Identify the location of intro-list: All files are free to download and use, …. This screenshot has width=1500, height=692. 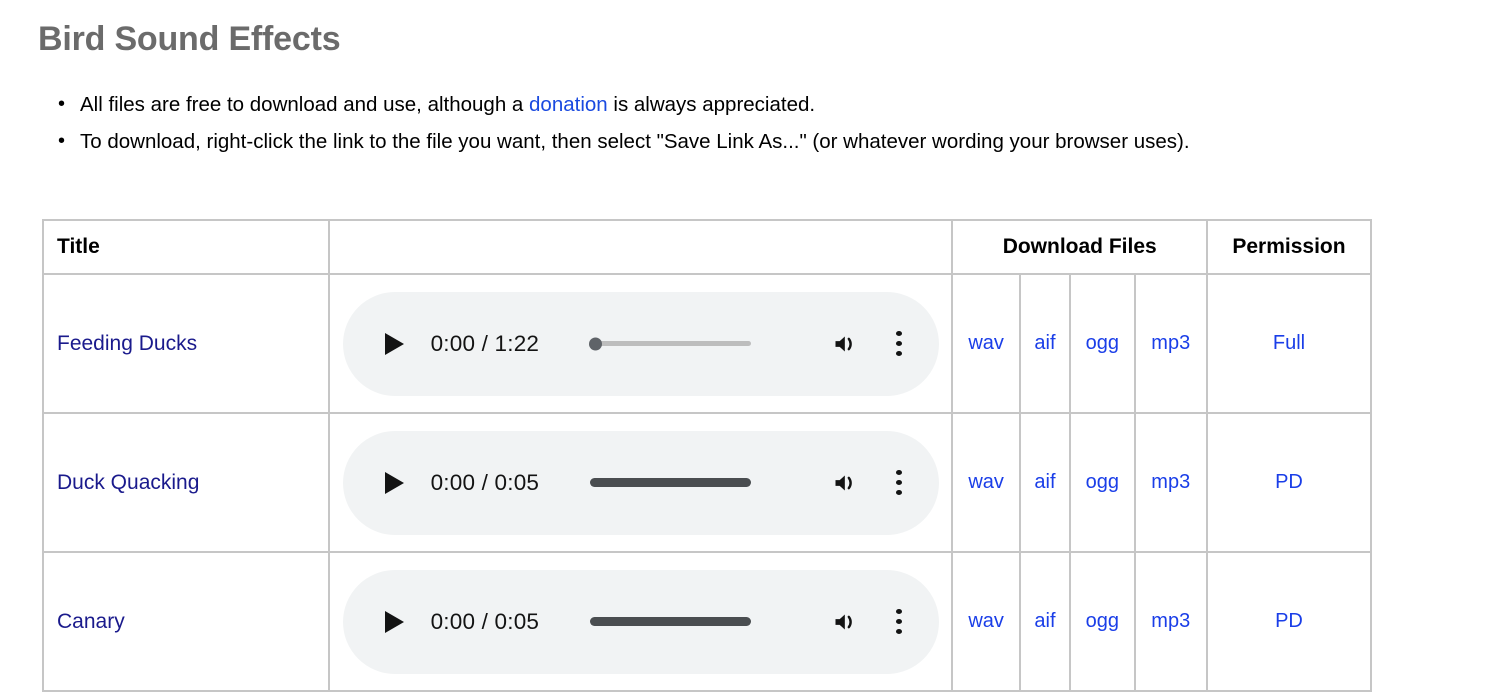
(769, 123).